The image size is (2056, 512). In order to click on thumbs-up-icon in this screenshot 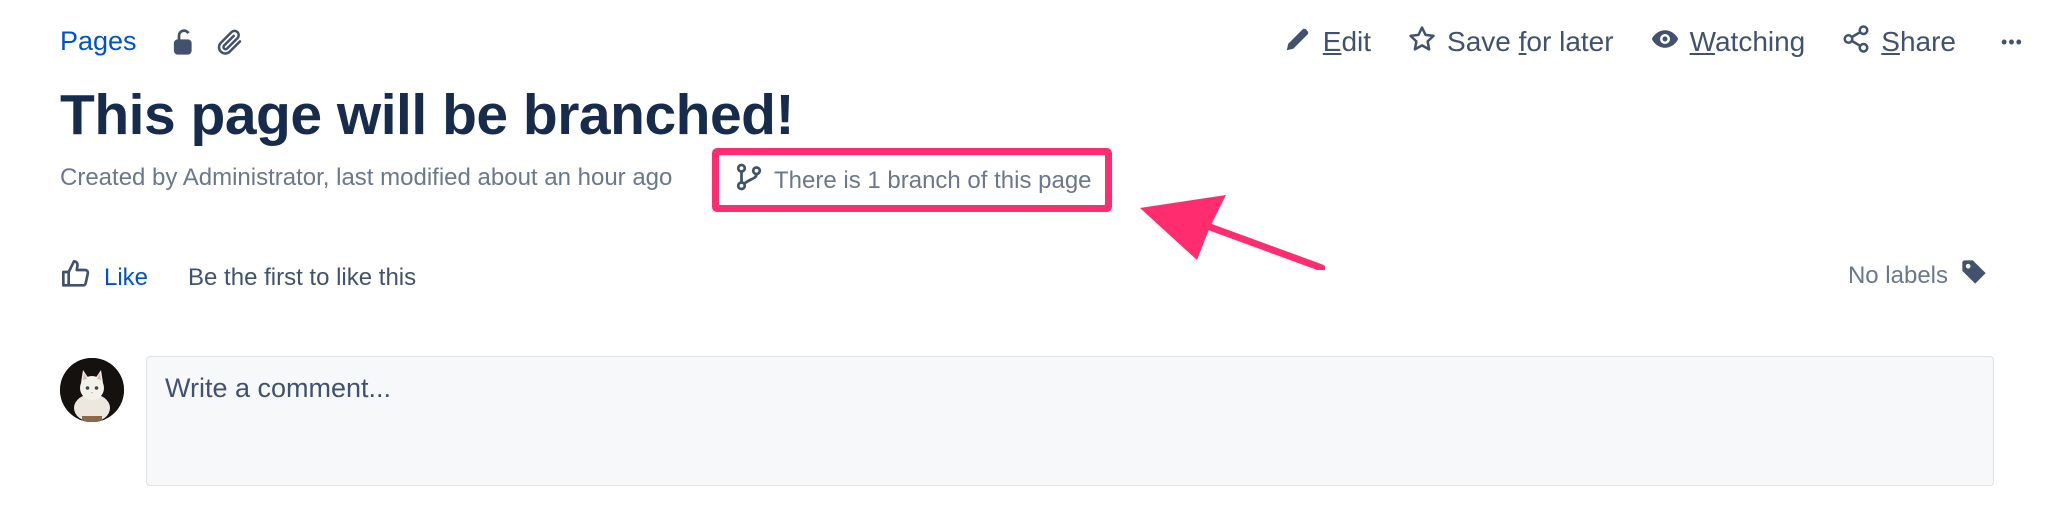, I will do `click(76, 277)`.